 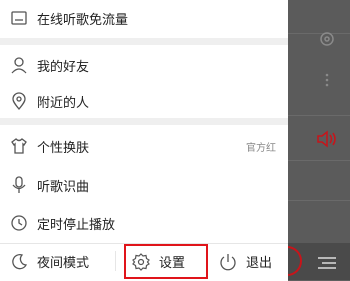 I want to click on location-pin-icon, so click(x=19, y=101).